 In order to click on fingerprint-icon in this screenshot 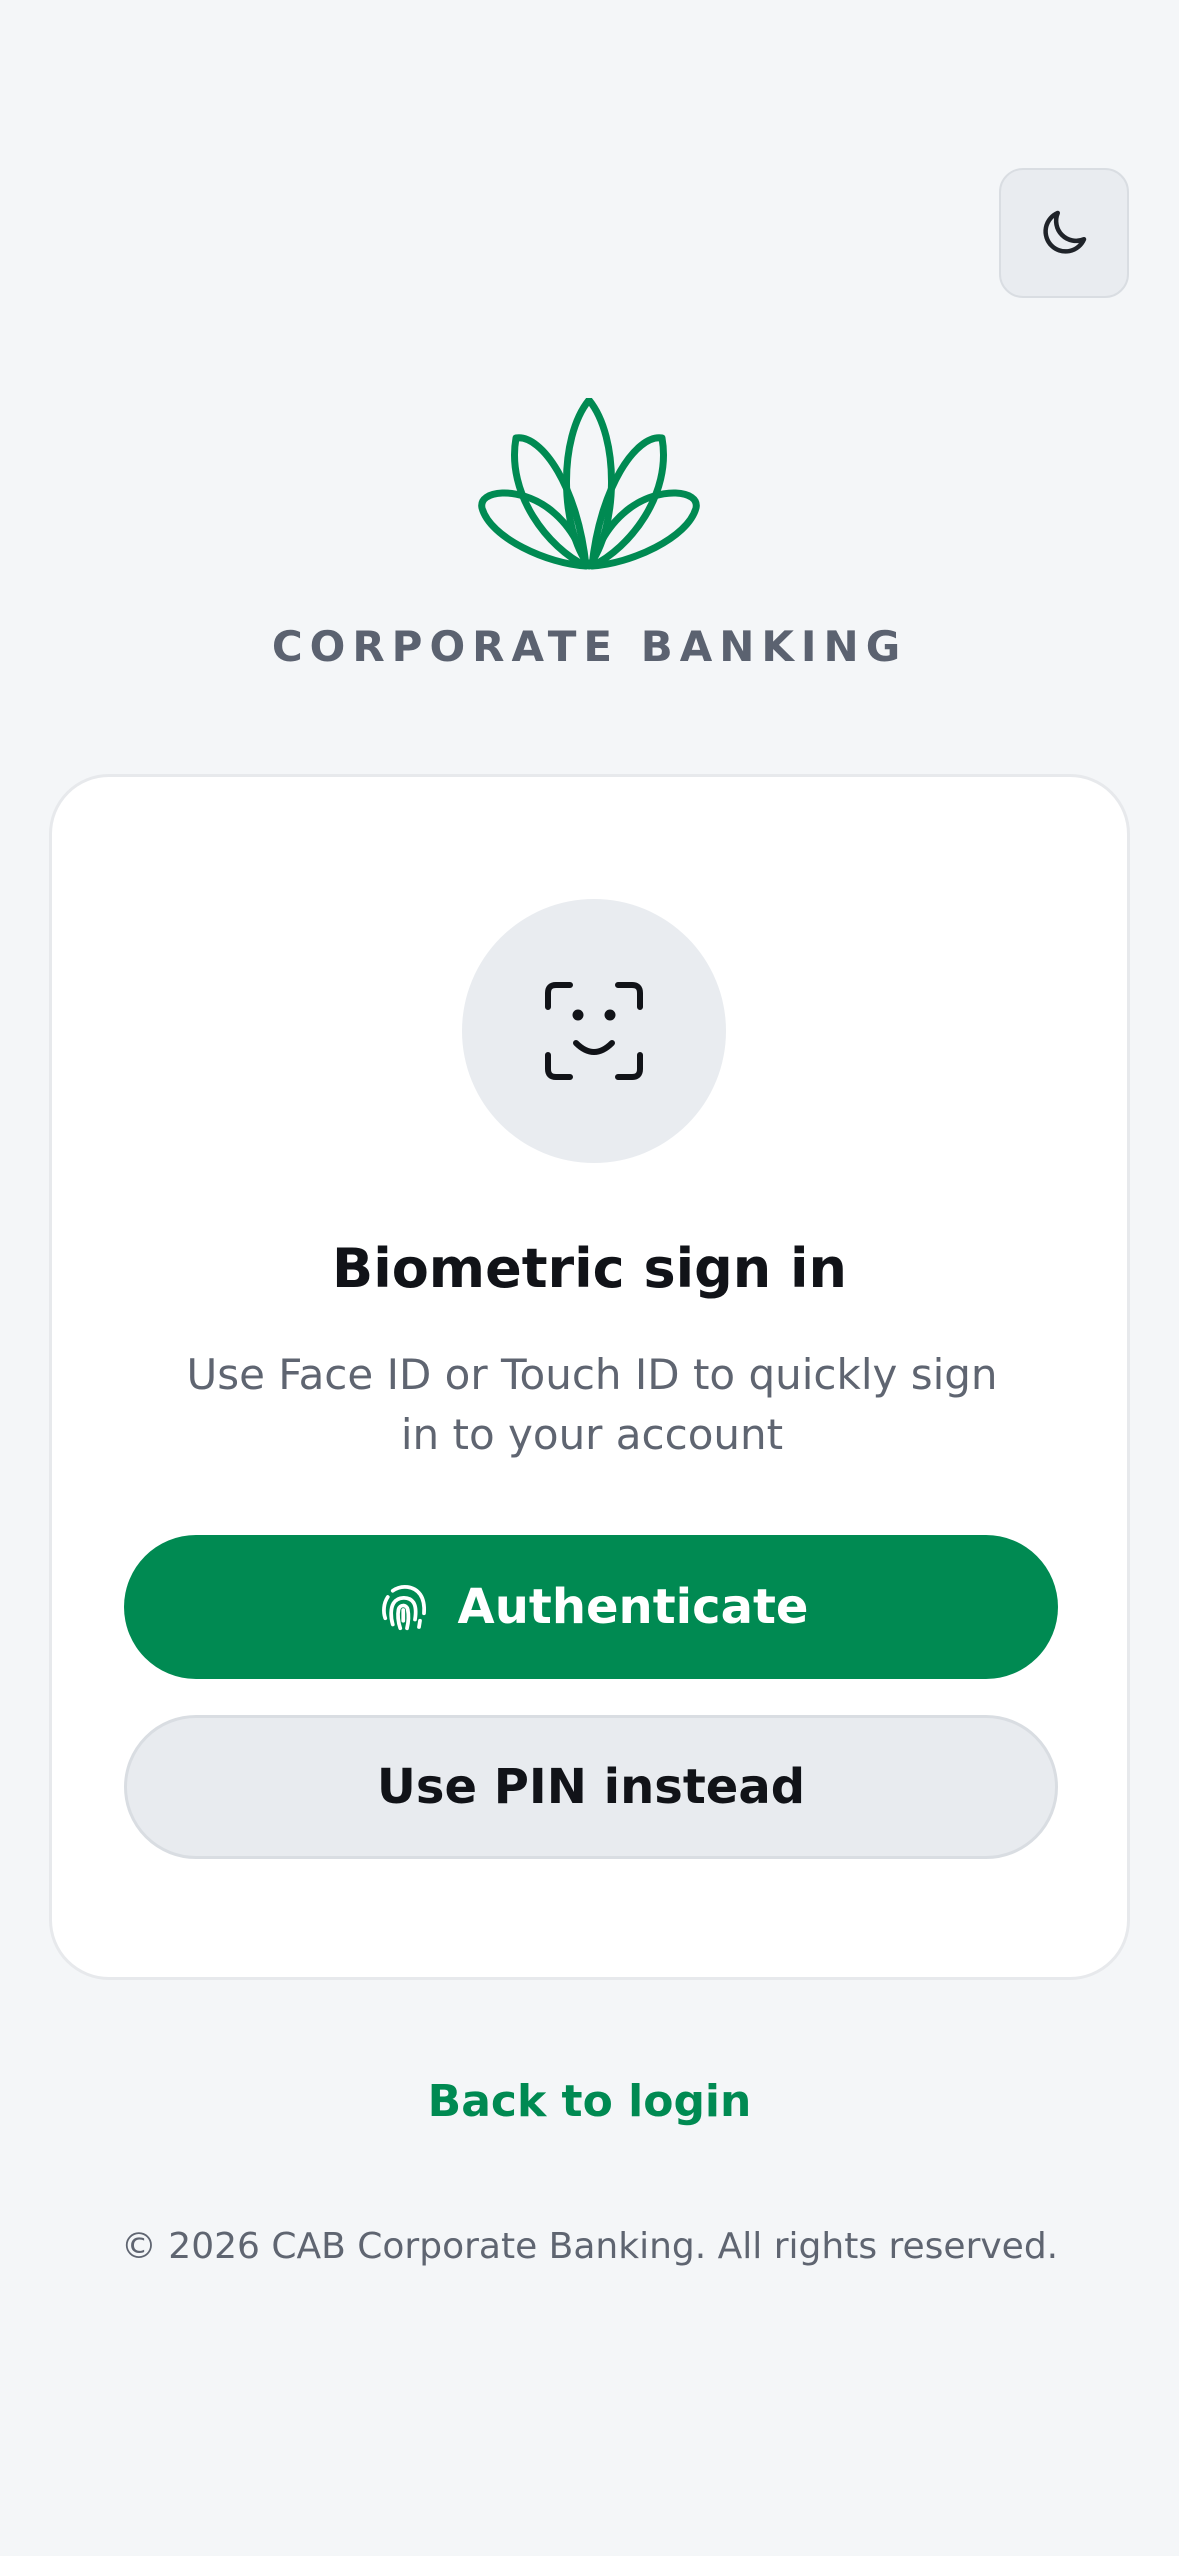, I will do `click(403, 1608)`.